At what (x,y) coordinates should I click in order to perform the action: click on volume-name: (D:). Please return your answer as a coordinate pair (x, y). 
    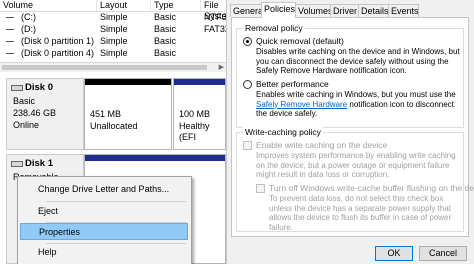
    Looking at the image, I should click on (28, 29).